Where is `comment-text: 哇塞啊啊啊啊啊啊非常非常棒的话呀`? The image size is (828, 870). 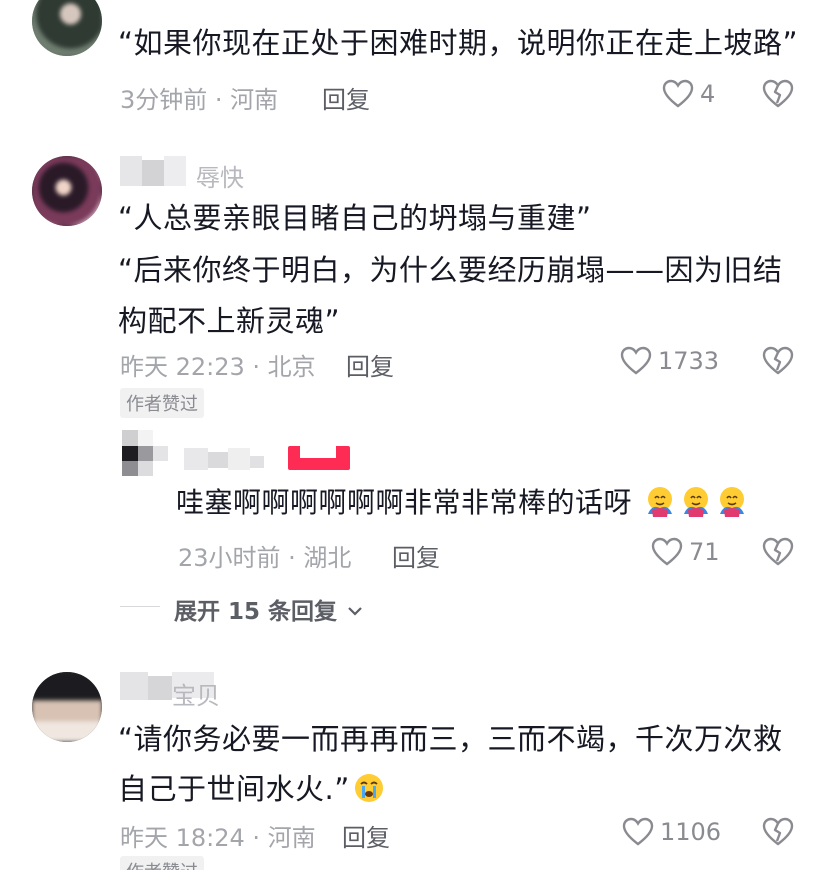
comment-text: 哇塞啊啊啊啊啊啊非常非常棒的话呀 is located at coordinates (462, 503).